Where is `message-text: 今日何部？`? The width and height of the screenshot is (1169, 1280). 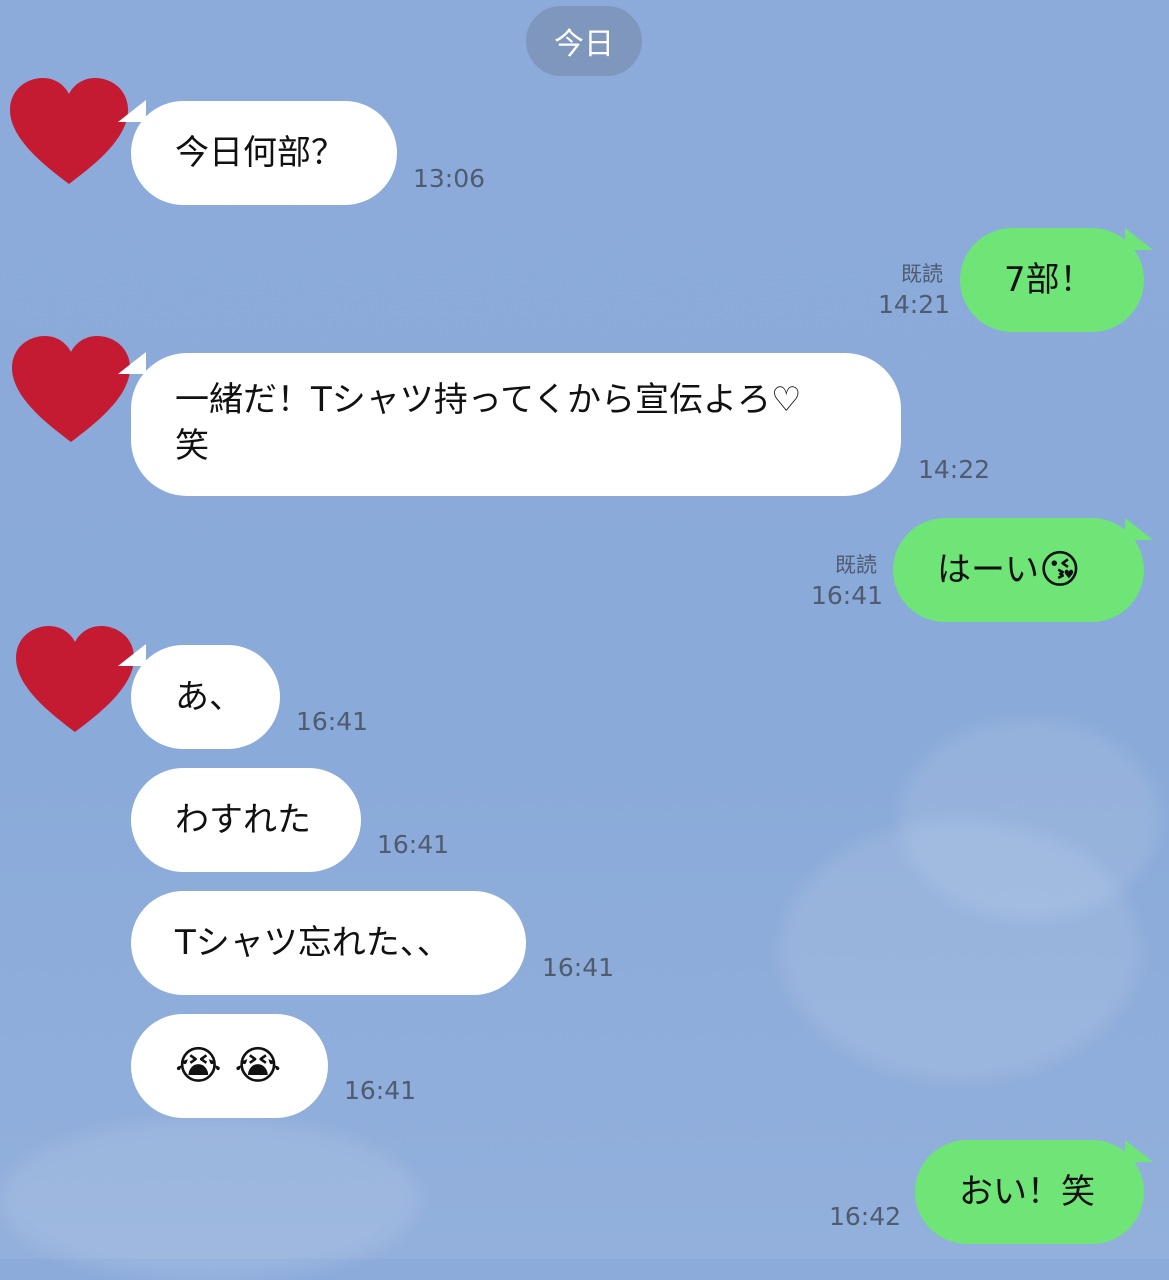 message-text: 今日何部？ is located at coordinates (260, 153).